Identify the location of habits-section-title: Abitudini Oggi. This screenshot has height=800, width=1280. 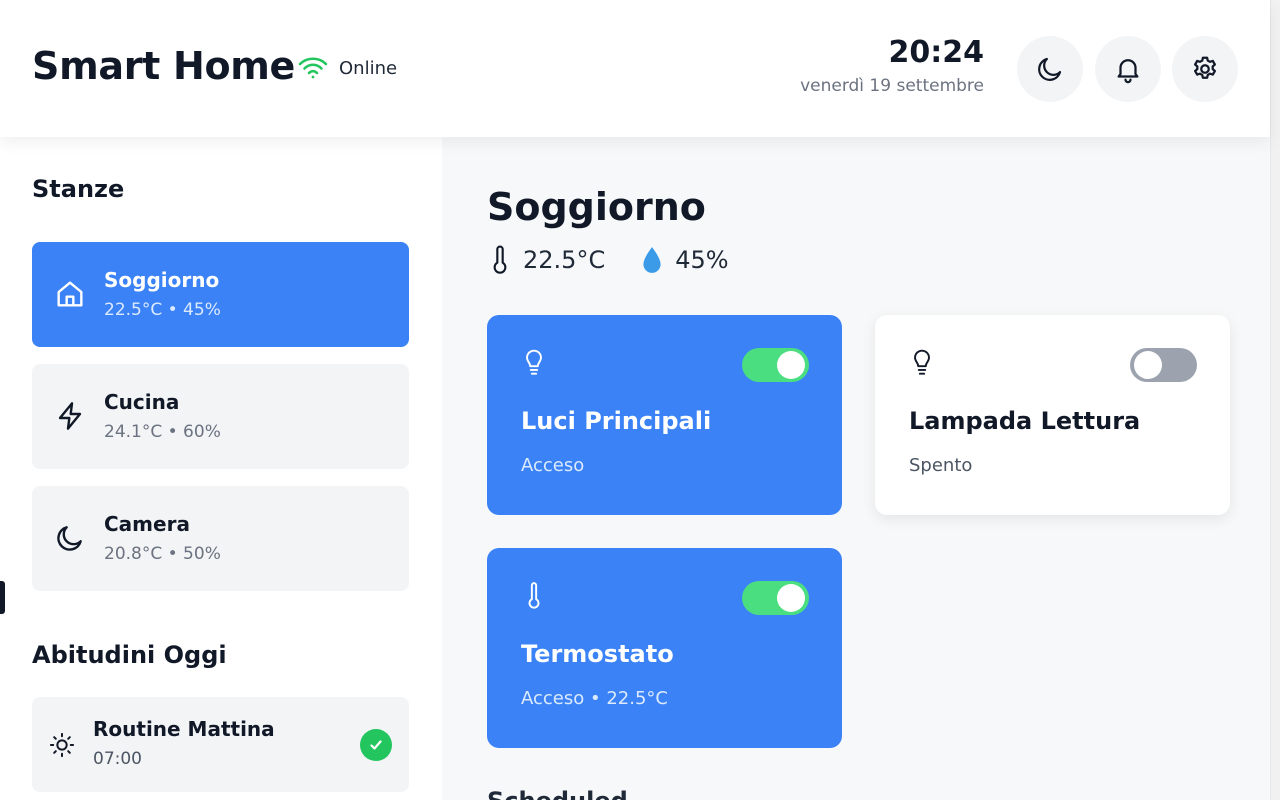
(129, 655).